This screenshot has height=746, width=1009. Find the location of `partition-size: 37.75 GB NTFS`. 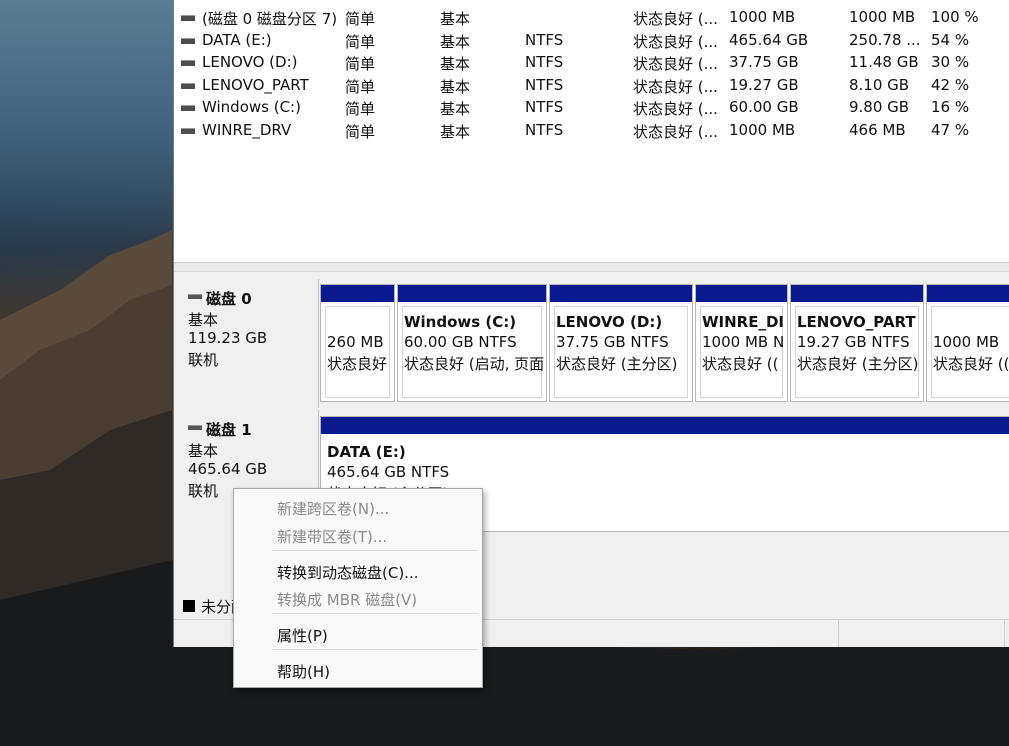

partition-size: 37.75 GB NTFS is located at coordinates (612, 342).